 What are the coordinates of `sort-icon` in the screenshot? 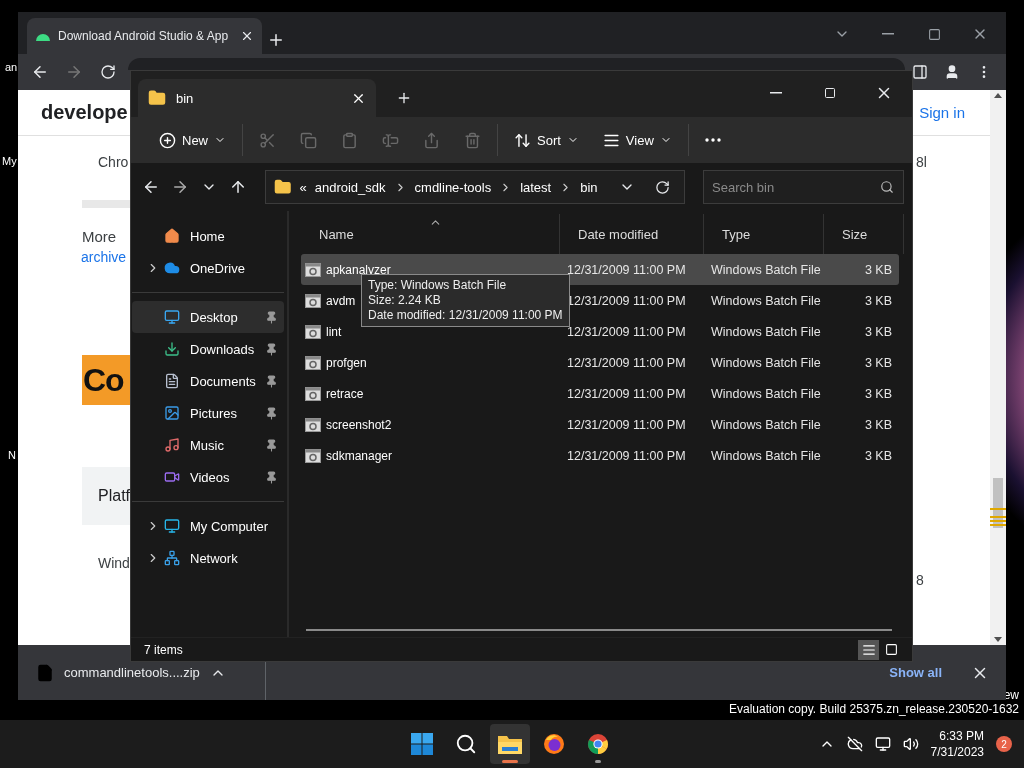 It's located at (522, 140).